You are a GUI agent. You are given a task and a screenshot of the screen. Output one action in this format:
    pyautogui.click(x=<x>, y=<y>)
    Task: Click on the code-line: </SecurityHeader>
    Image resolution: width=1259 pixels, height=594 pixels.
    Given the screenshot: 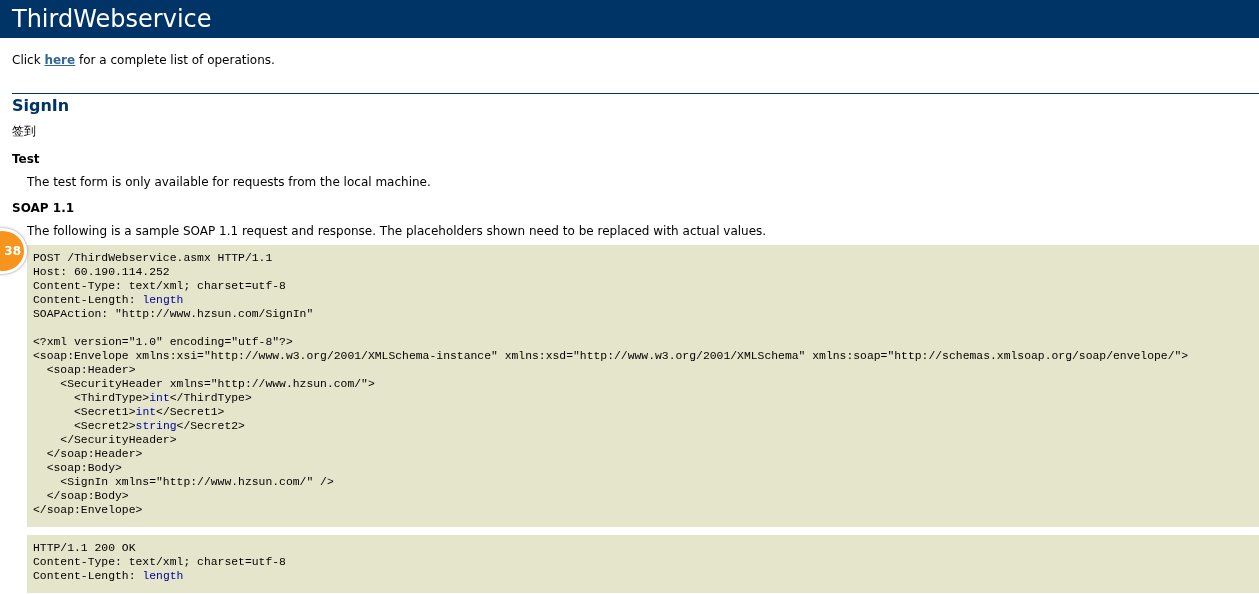 What is the action you would take?
    pyautogui.click(x=118, y=440)
    